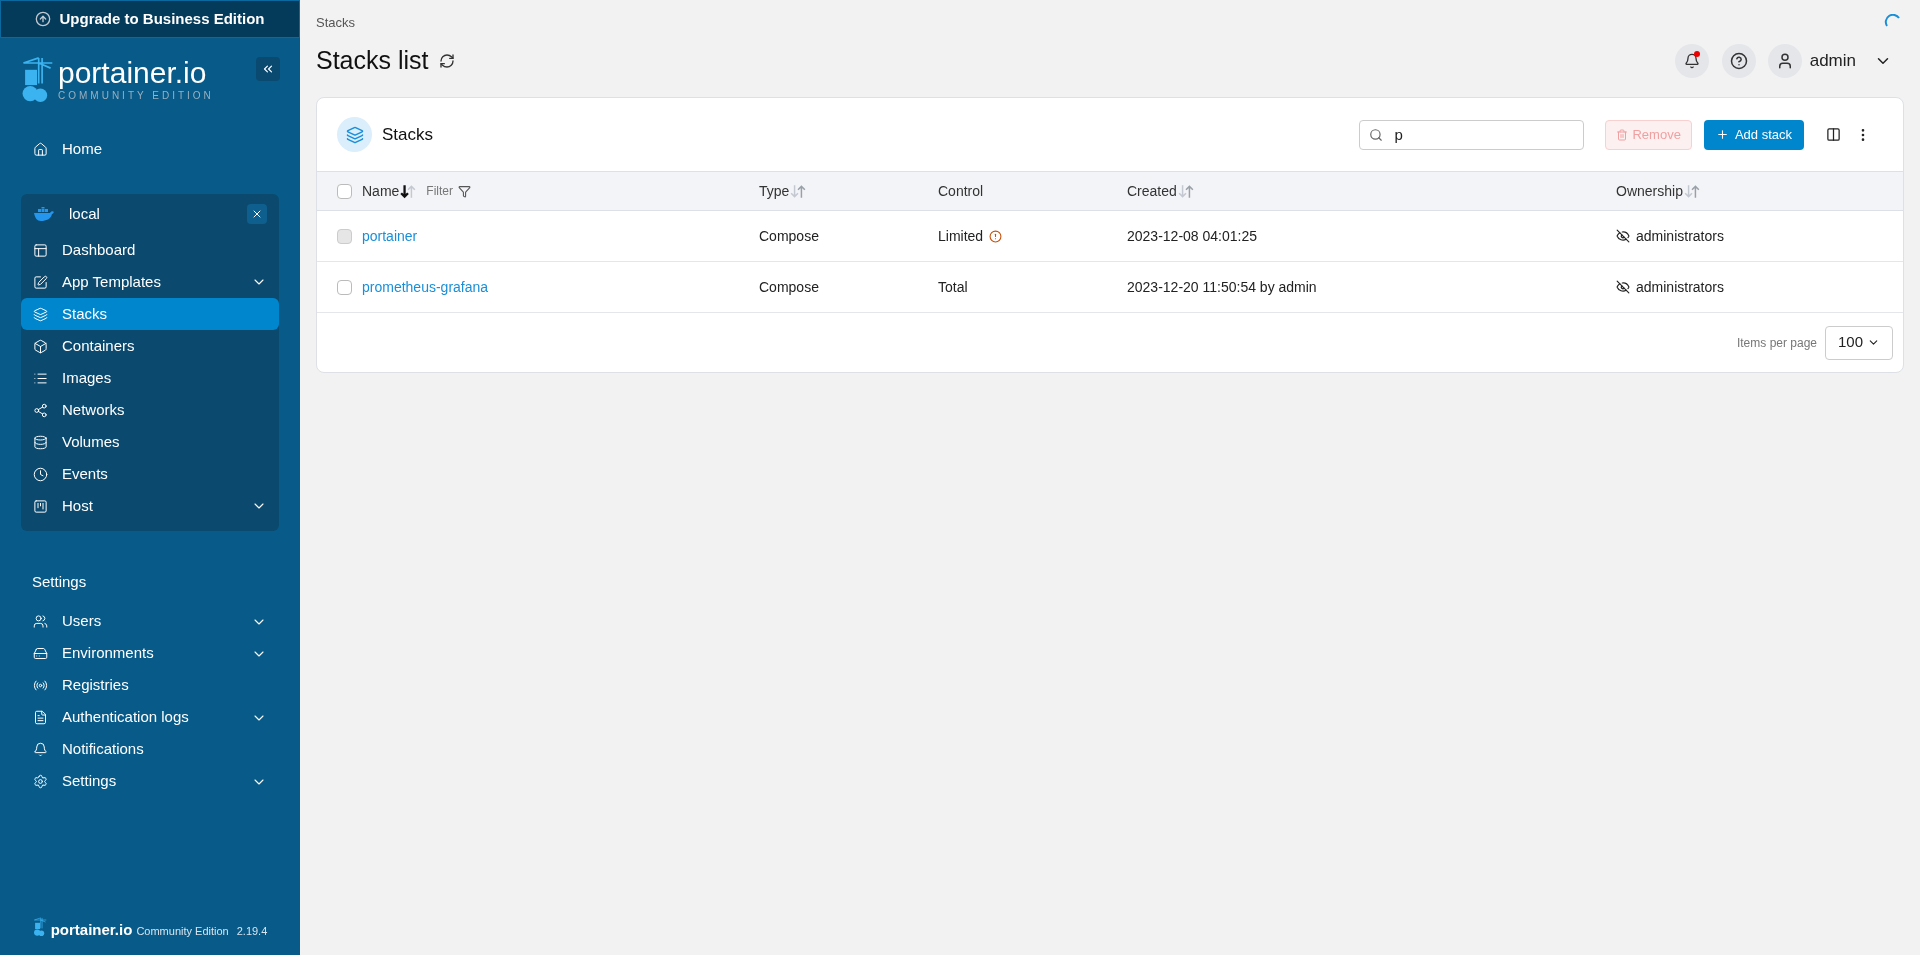 The height and width of the screenshot is (955, 1920). What do you see at coordinates (40, 506) in the screenshot?
I see `board-icon` at bounding box center [40, 506].